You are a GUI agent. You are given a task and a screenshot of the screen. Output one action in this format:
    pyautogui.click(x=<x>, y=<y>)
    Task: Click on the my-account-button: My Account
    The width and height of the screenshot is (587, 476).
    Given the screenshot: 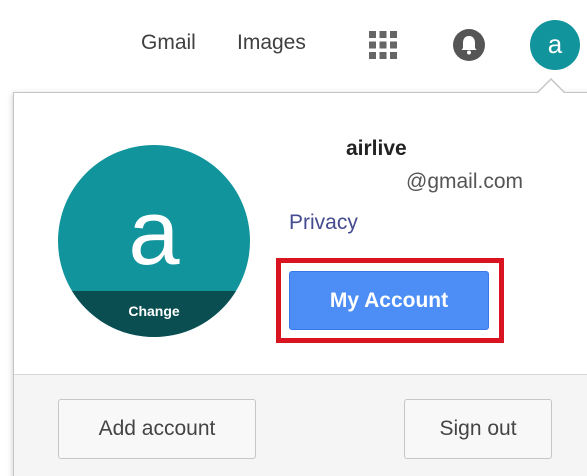 What is the action you would take?
    pyautogui.click(x=389, y=300)
    